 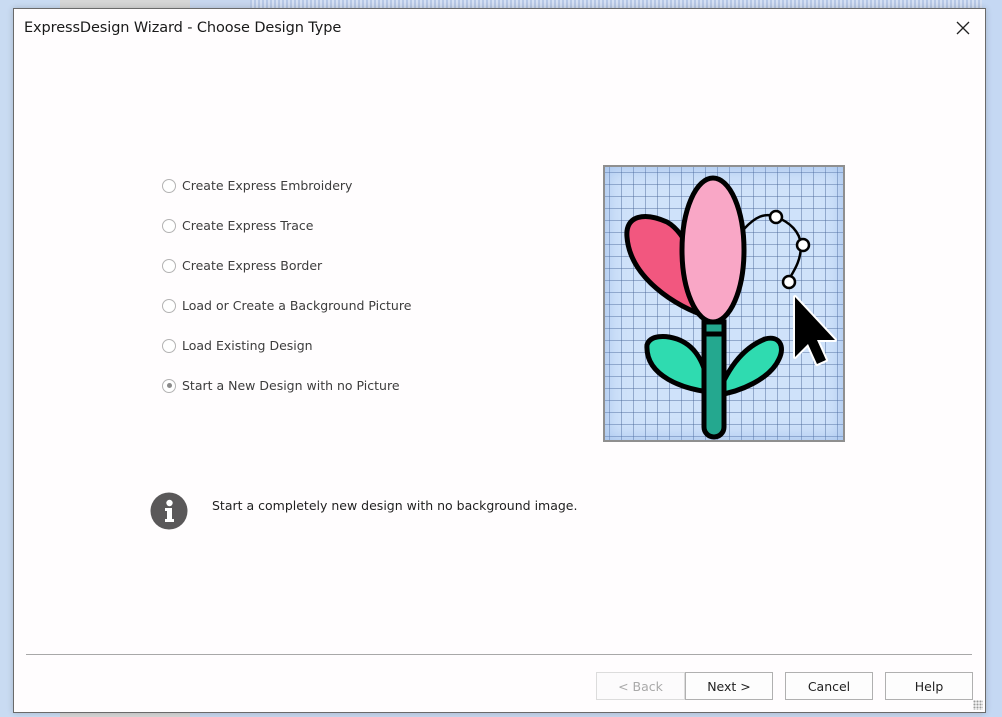 I want to click on radio-start-new-design-no-picture: Start a New Design with no Picture, so click(x=281, y=385).